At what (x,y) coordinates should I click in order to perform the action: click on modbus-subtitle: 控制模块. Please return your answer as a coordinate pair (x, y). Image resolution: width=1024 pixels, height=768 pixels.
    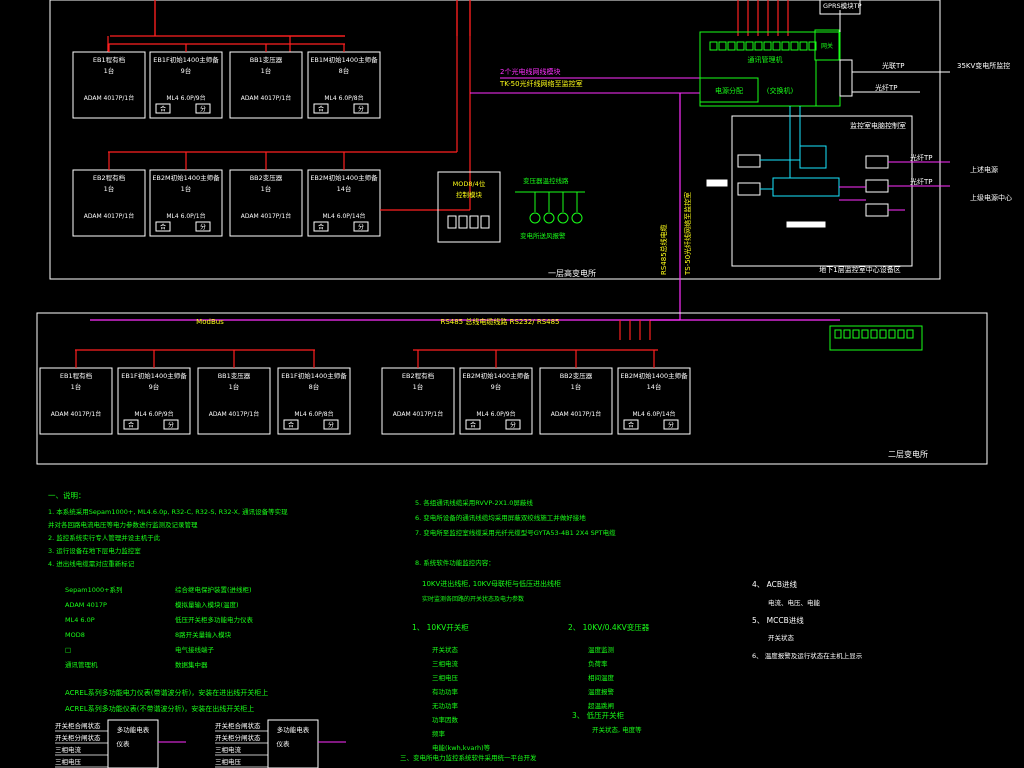
    Looking at the image, I should click on (469, 194).